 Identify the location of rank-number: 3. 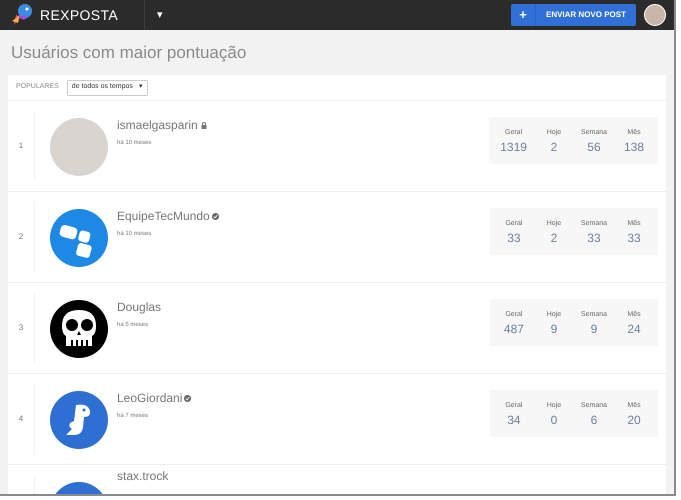
(21, 328).